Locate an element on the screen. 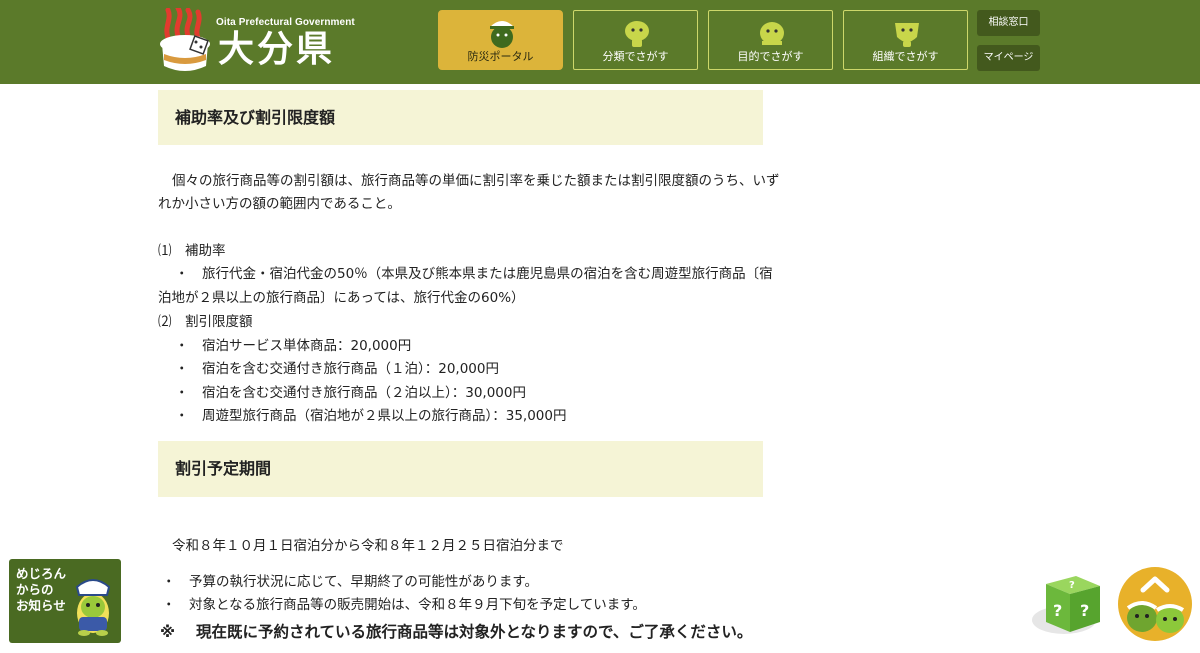 This screenshot has height=653, width=1200. subsidy-rate-item-line2: 泊地が２県以上の旅行商品〕にあっては、旅行代金の60%） is located at coordinates (341, 298).